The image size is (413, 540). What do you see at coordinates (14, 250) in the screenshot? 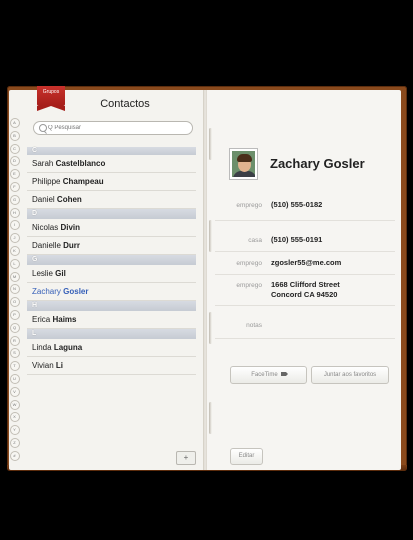
I see `index-letter: K` at bounding box center [14, 250].